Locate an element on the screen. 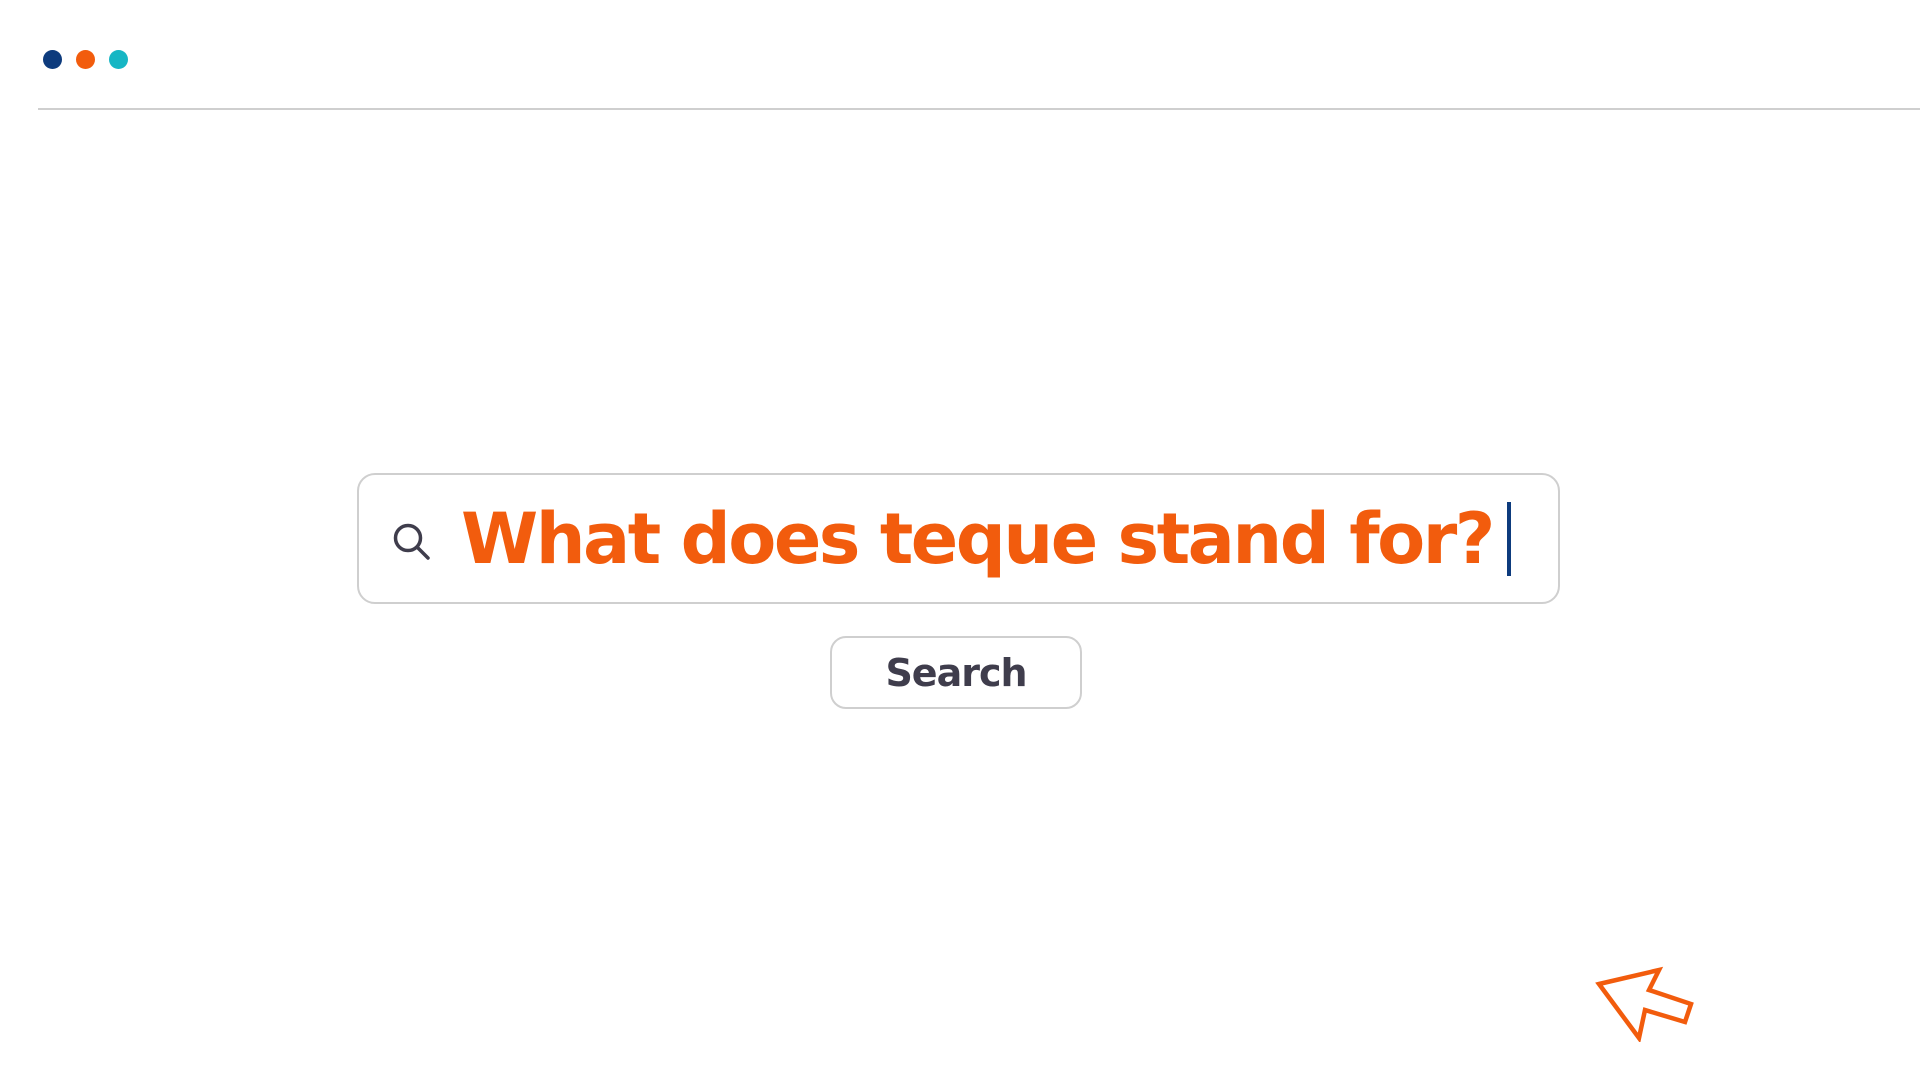 The image size is (1920, 1080). window-dot-navy is located at coordinates (52, 59).